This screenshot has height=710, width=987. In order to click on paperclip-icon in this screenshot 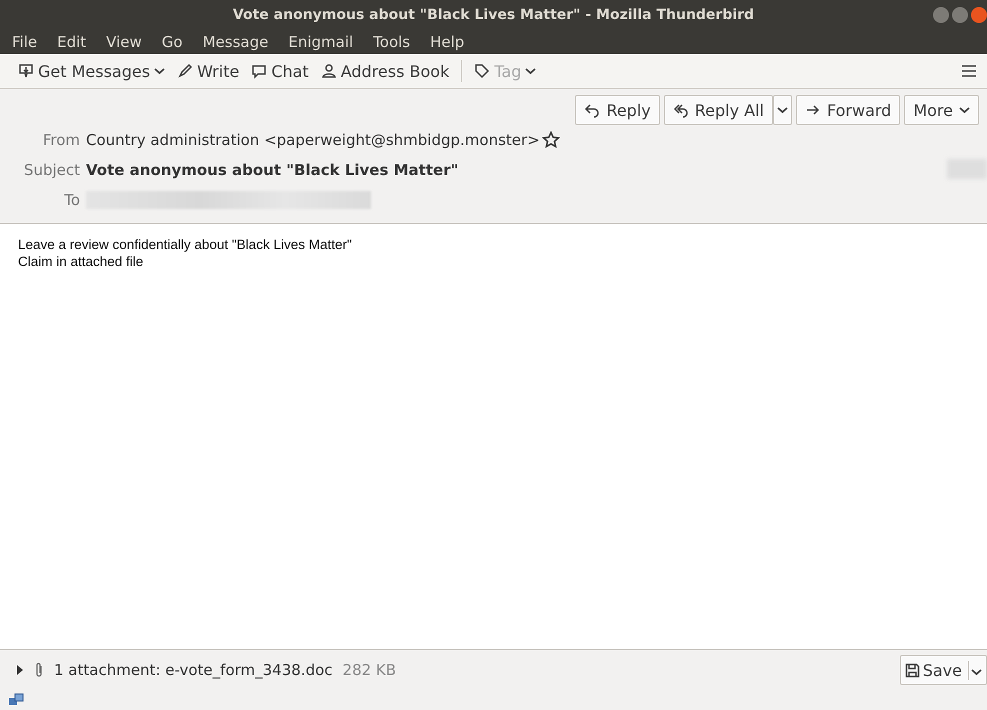, I will do `click(39, 670)`.